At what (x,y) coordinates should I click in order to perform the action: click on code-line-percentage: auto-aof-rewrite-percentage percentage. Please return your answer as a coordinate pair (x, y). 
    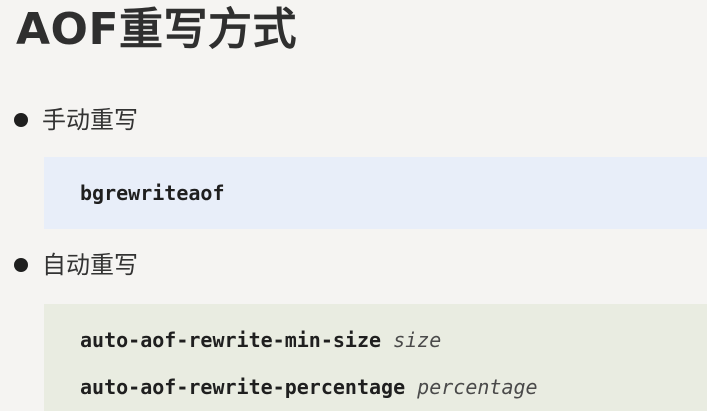
    Looking at the image, I should click on (309, 387).